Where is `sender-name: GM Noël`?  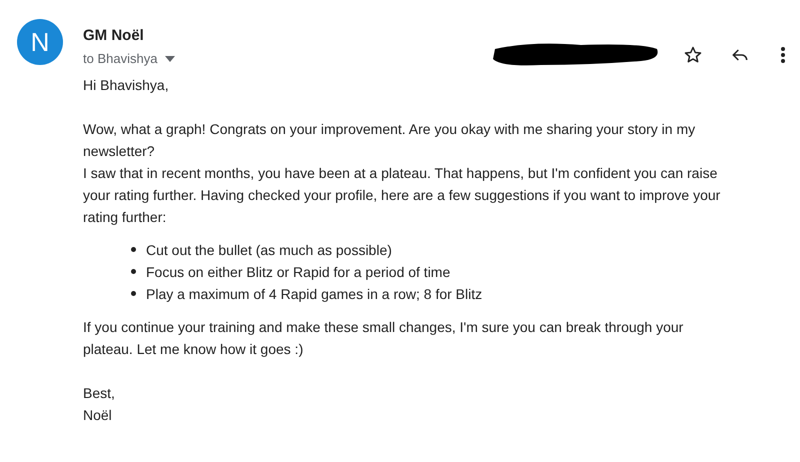
sender-name: GM Noël is located at coordinates (114, 36).